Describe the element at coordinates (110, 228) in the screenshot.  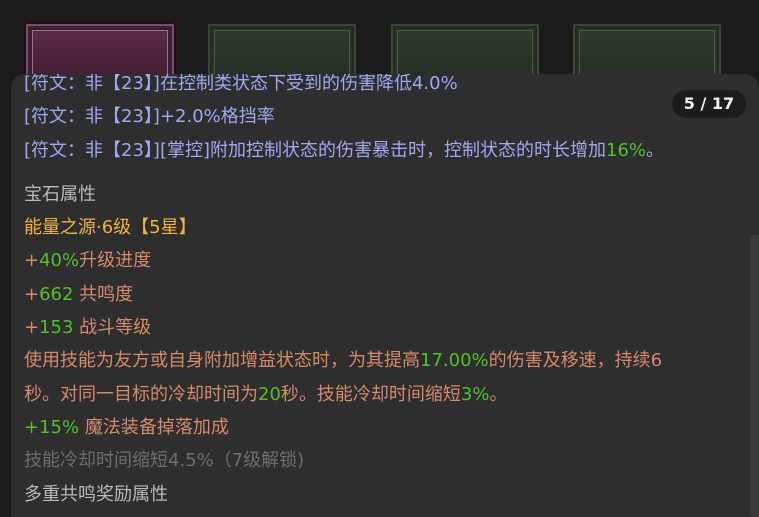
I see `gem-name: 能量之源·6级【5星】` at that location.